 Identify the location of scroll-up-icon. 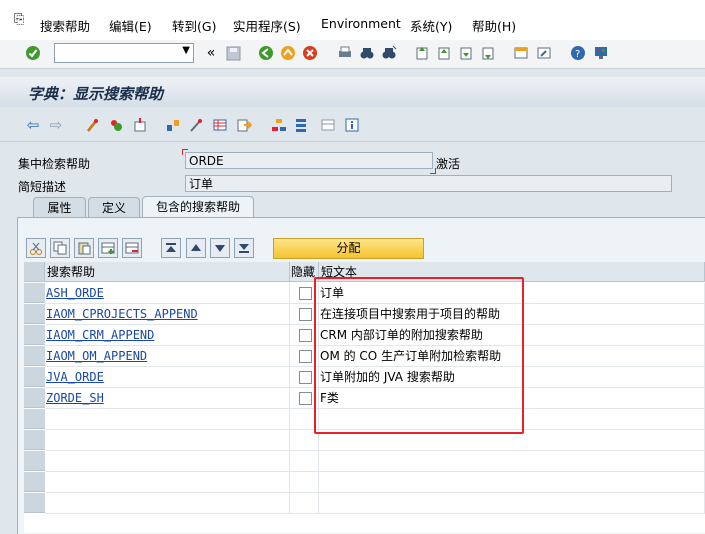
(196, 248).